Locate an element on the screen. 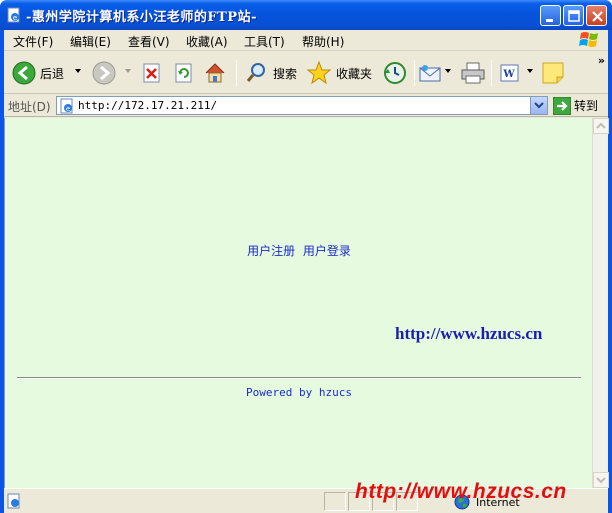  svg-text: W is located at coordinates (508, 74).